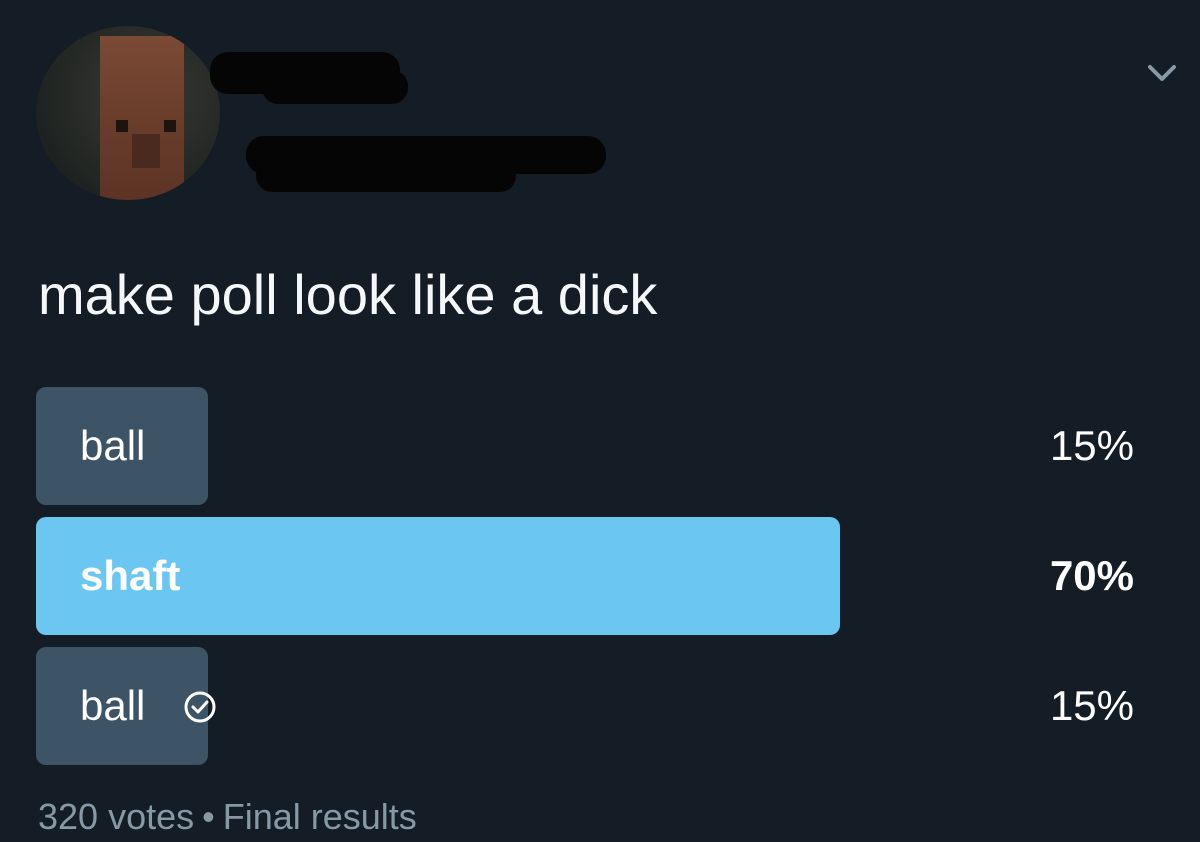 This screenshot has height=842, width=1200. Describe the element at coordinates (319, 816) in the screenshot. I see `poll-status: Final results` at that location.